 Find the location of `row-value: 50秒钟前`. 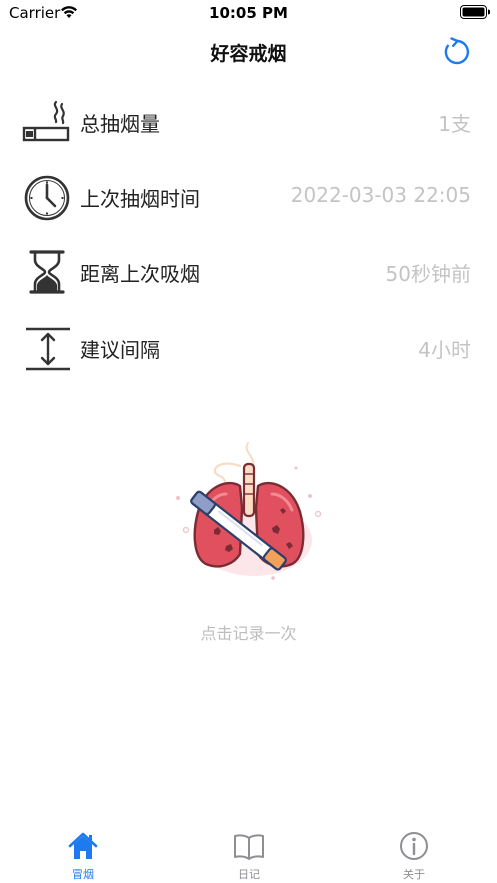

row-value: 50秒钟前 is located at coordinates (428, 274).